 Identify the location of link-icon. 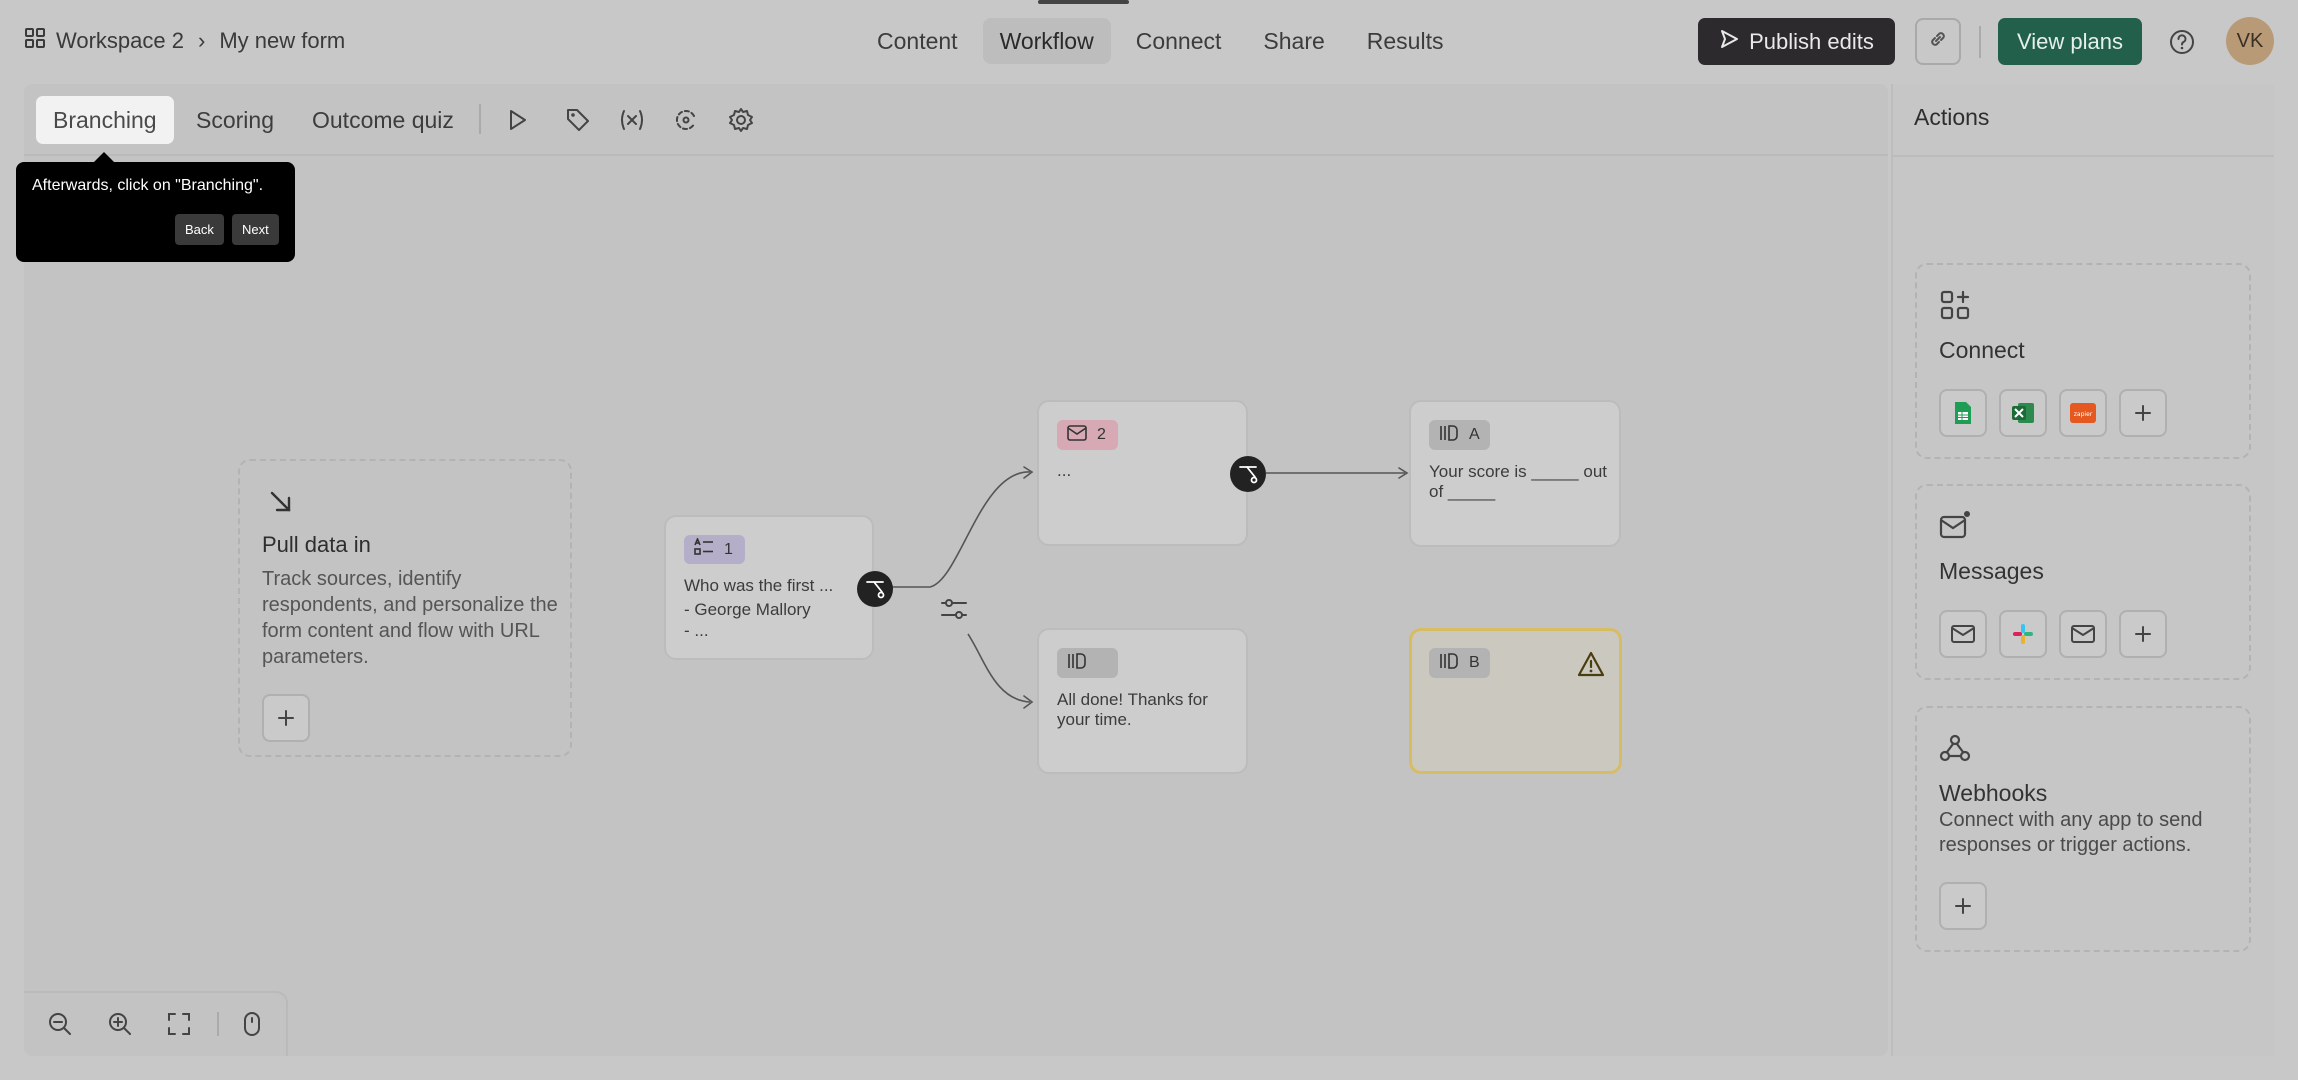
(1938, 41).